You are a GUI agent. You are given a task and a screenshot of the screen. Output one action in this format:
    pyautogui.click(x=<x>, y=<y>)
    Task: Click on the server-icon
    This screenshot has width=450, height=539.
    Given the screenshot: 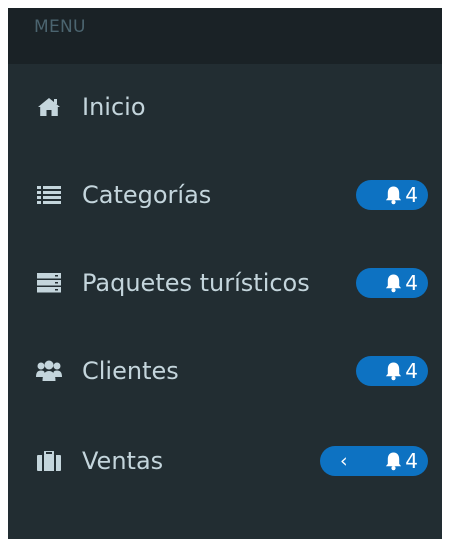 What is the action you would take?
    pyautogui.click(x=49, y=283)
    